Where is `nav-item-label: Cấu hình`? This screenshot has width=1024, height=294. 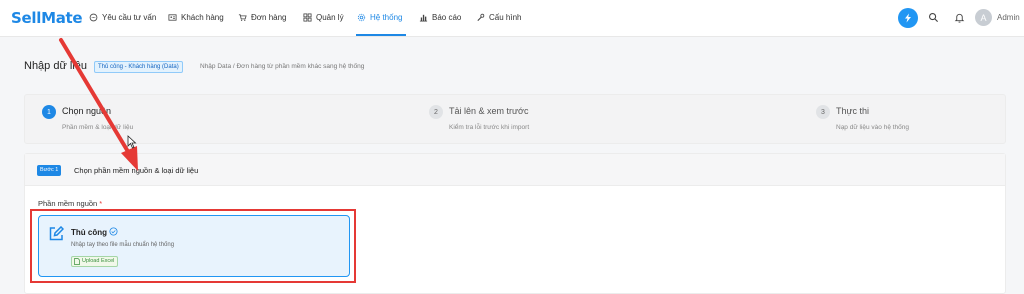 nav-item-label: Cấu hình is located at coordinates (505, 17).